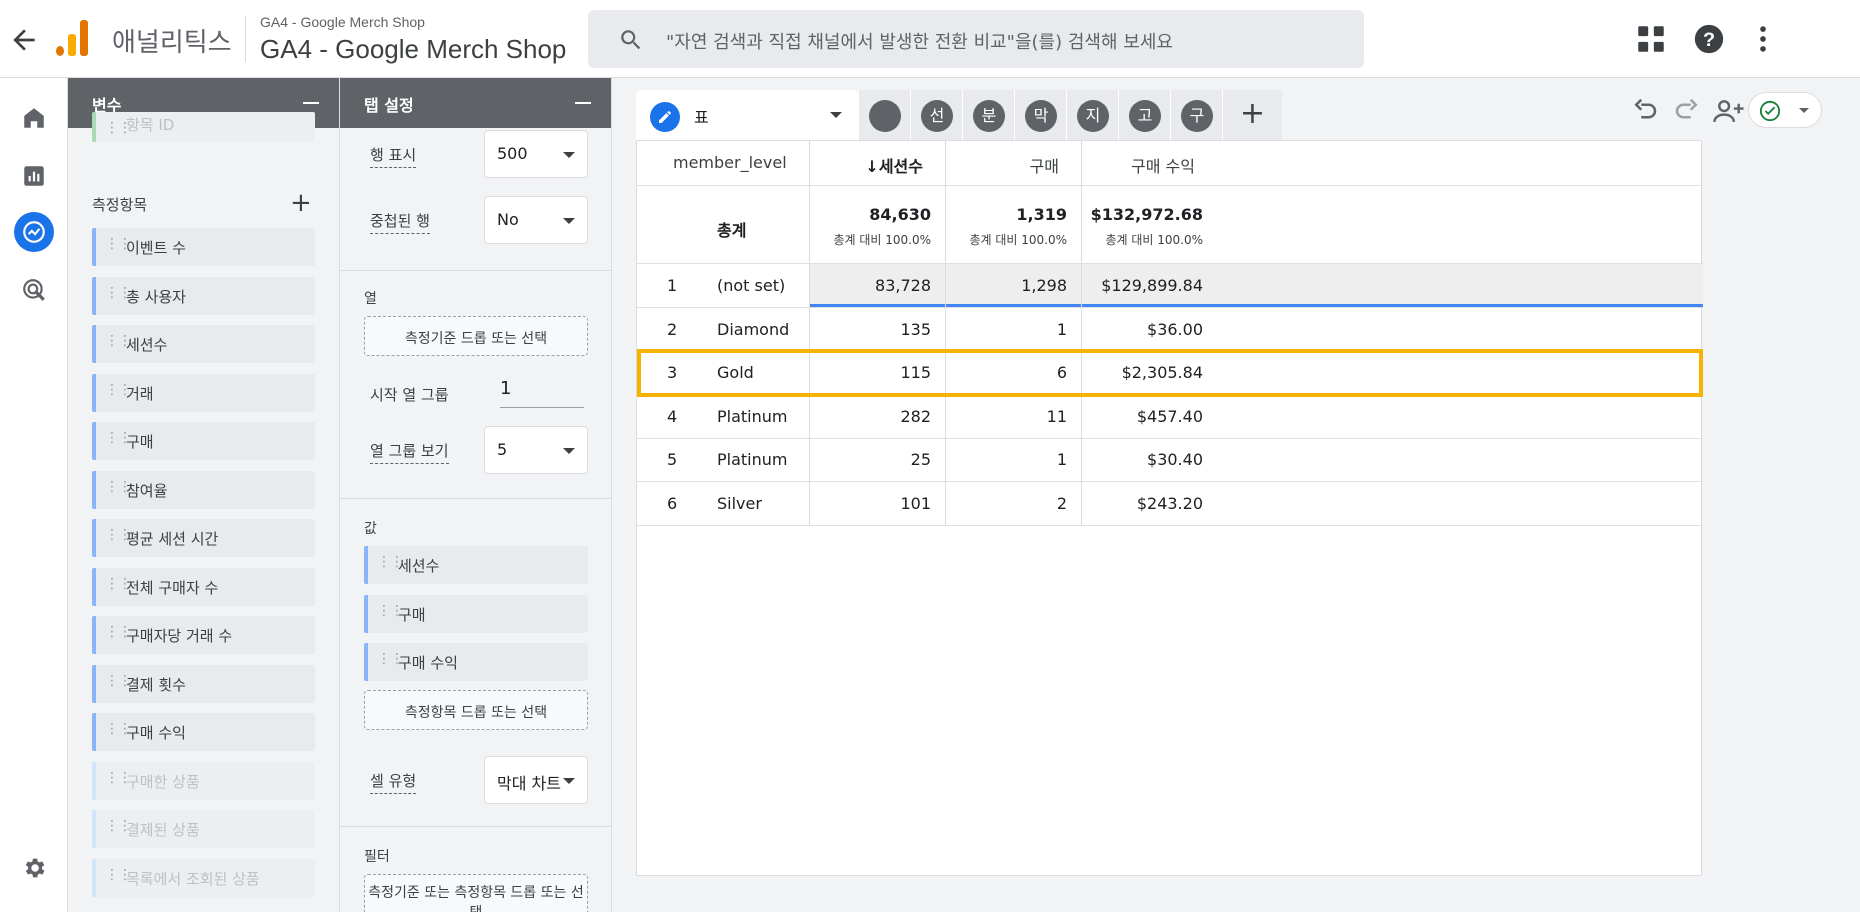 The image size is (1860, 912). I want to click on total-percent: 총계 대비 100.0%, so click(882, 240).